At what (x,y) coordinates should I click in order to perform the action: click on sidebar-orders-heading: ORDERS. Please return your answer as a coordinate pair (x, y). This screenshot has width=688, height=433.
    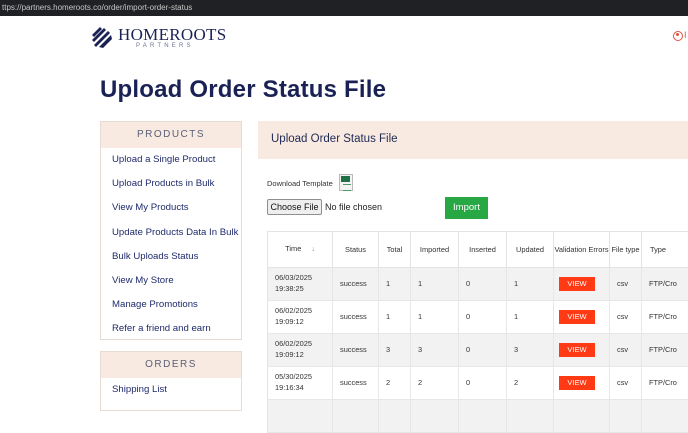
    Looking at the image, I should click on (171, 365).